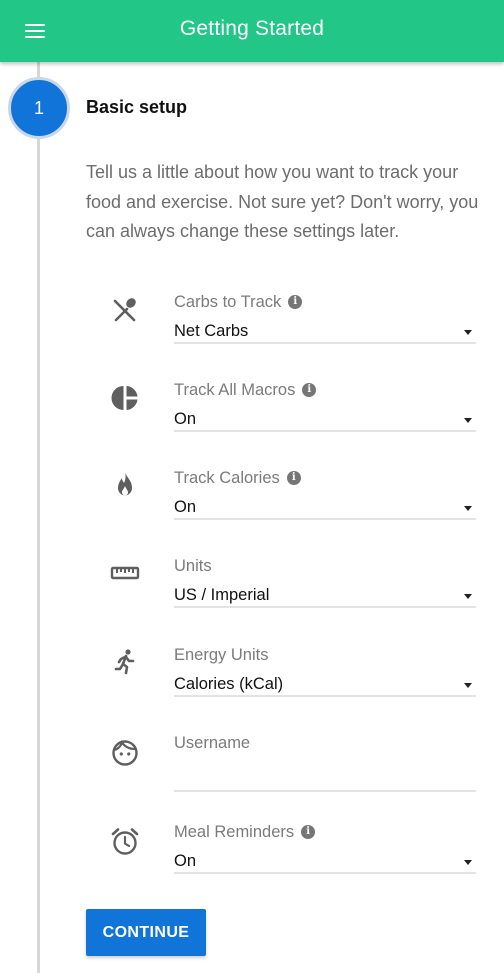  I want to click on utensils-icon, so click(125, 309).